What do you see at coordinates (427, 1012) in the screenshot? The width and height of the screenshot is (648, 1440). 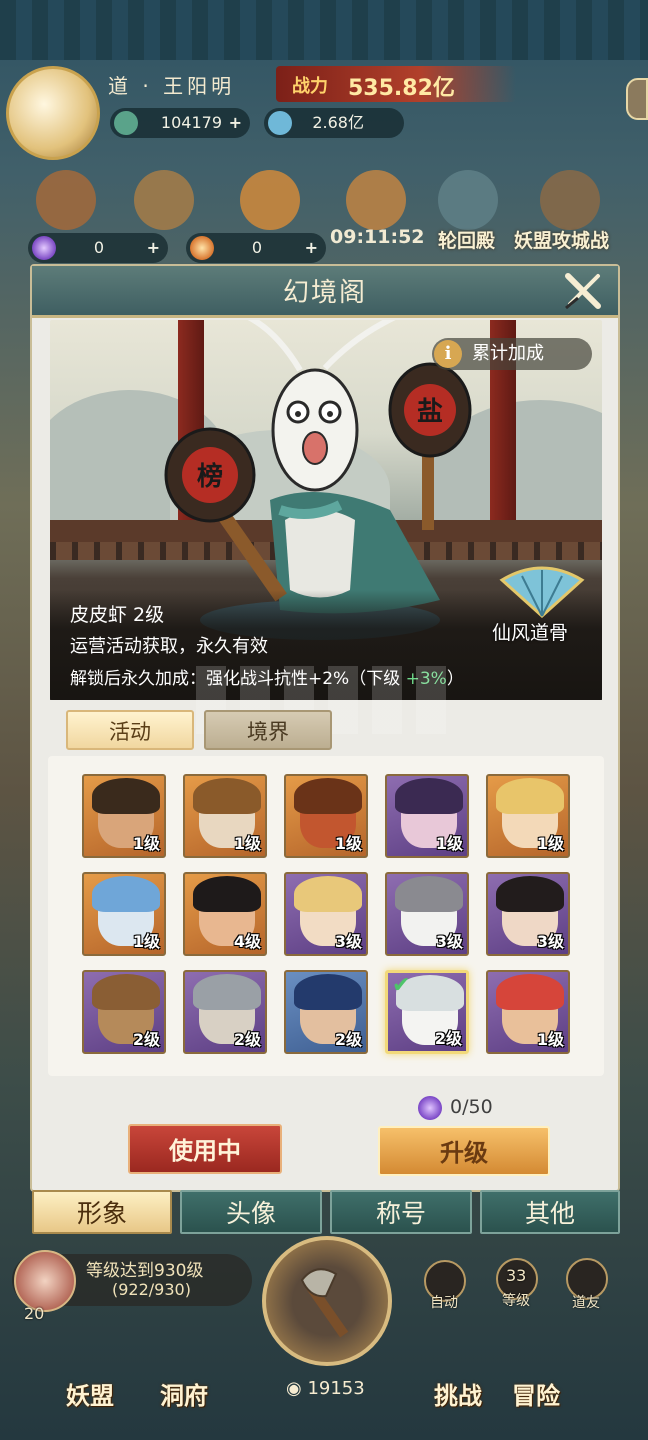 I see `skin-cell: 2级 ✔` at bounding box center [427, 1012].